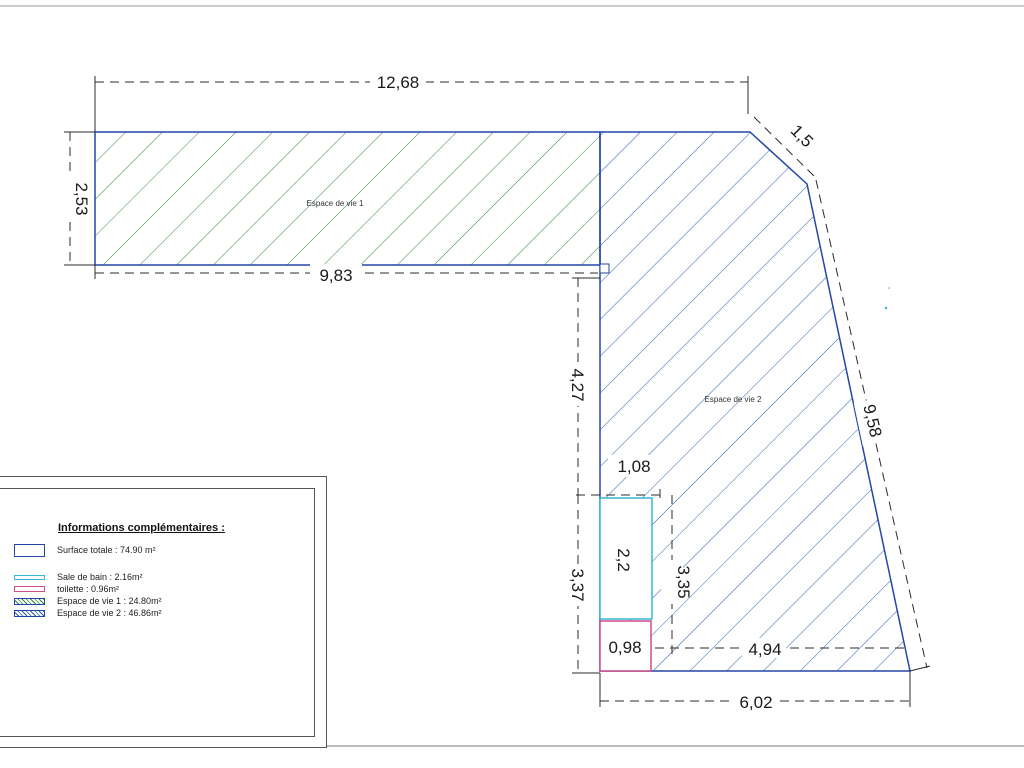 This screenshot has height=768, width=1024. What do you see at coordinates (624, 647) in the screenshot?
I see `dim-toilet-width: 0,98` at bounding box center [624, 647].